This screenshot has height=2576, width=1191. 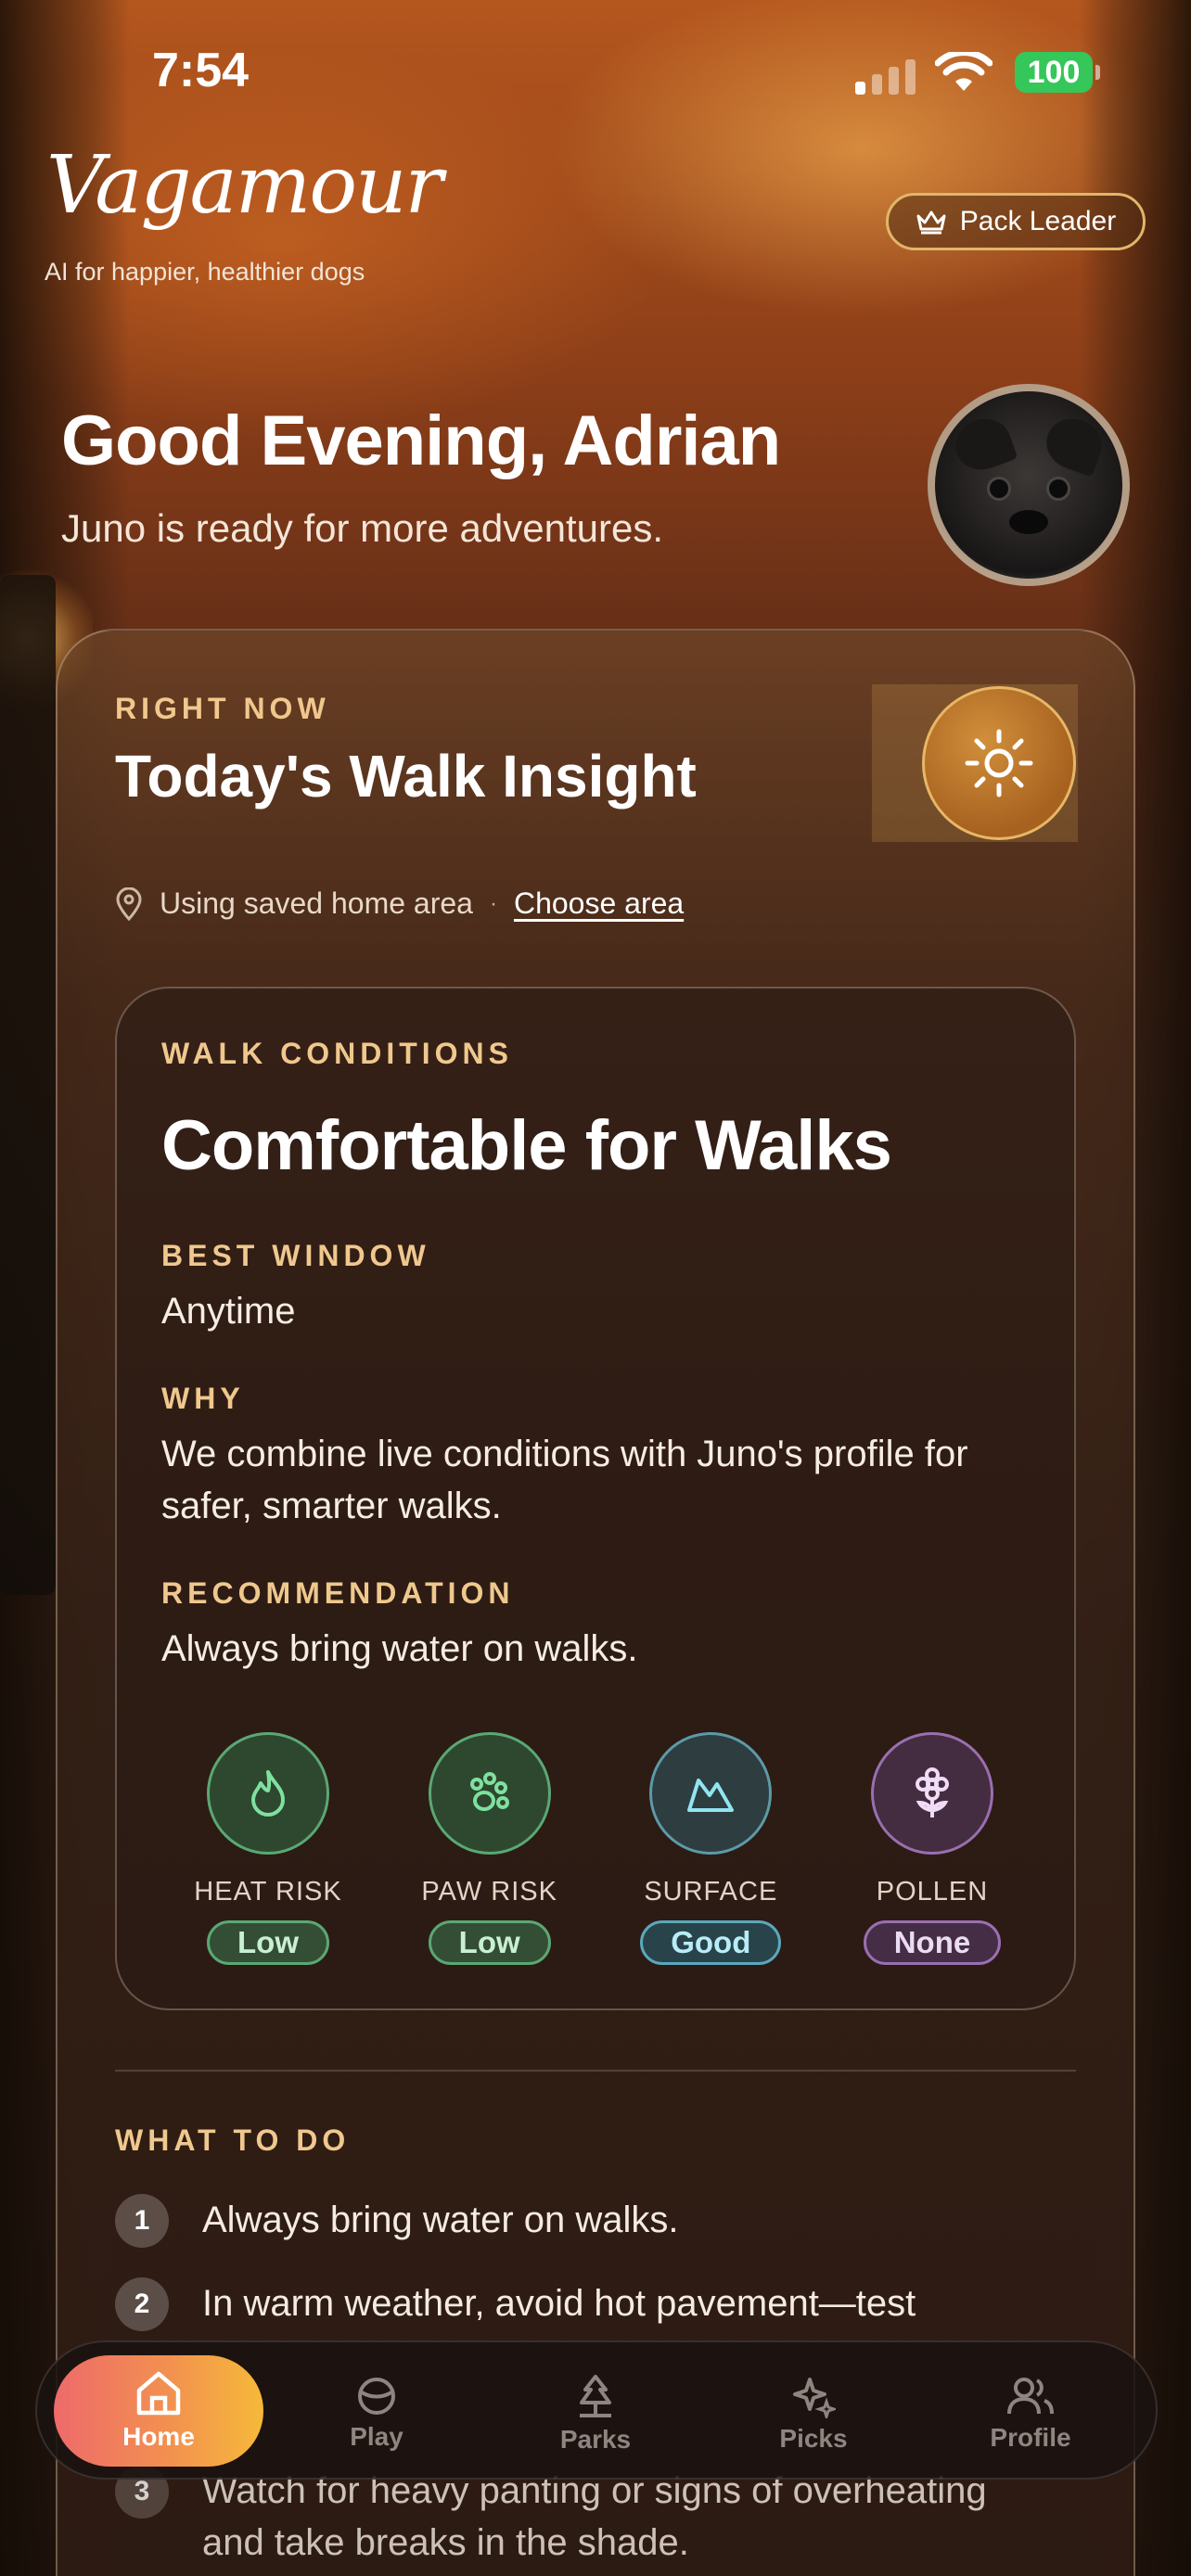 I want to click on tree-icon, so click(x=595, y=2396).